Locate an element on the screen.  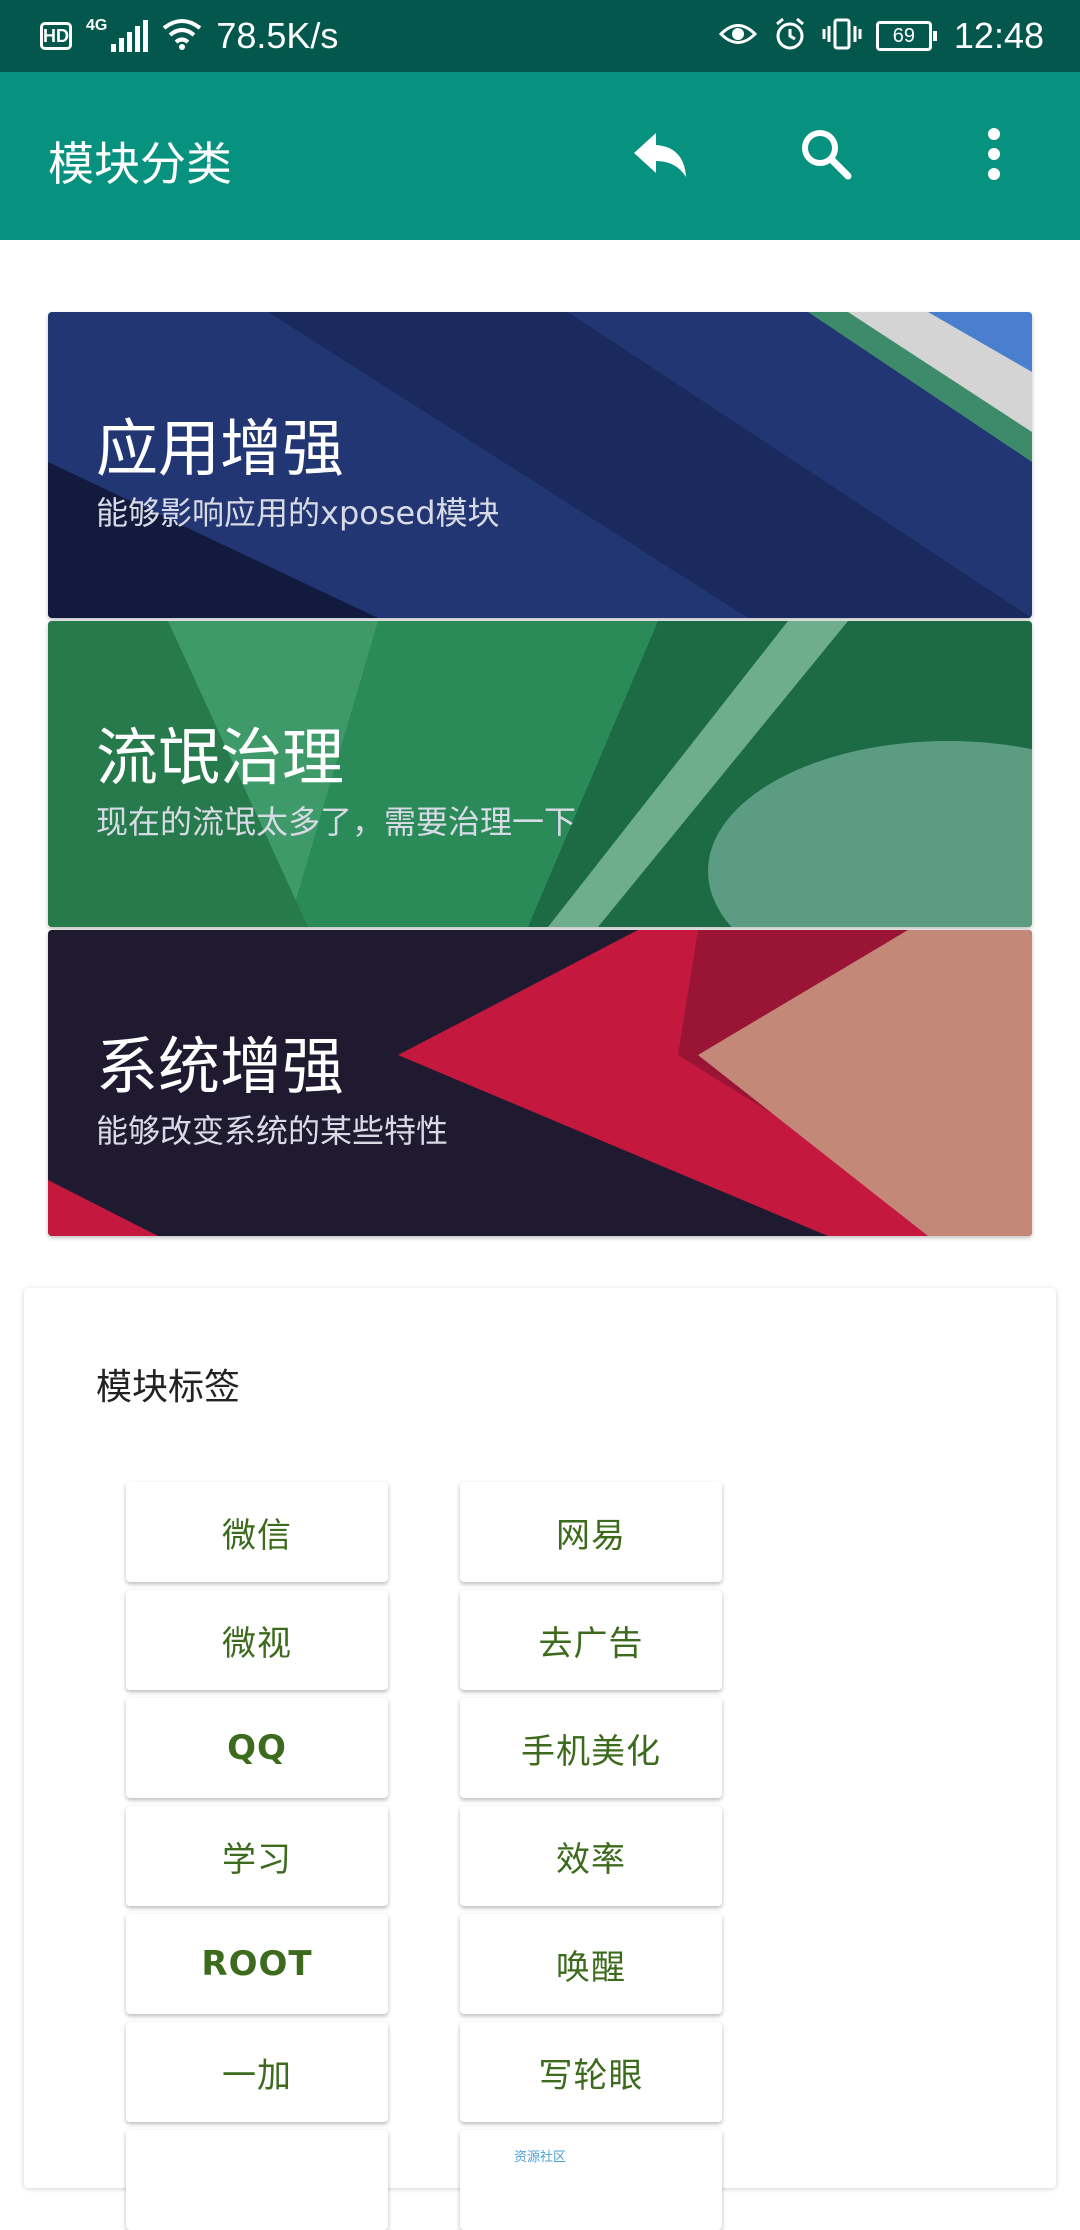
reply-icon is located at coordinates (660, 156).